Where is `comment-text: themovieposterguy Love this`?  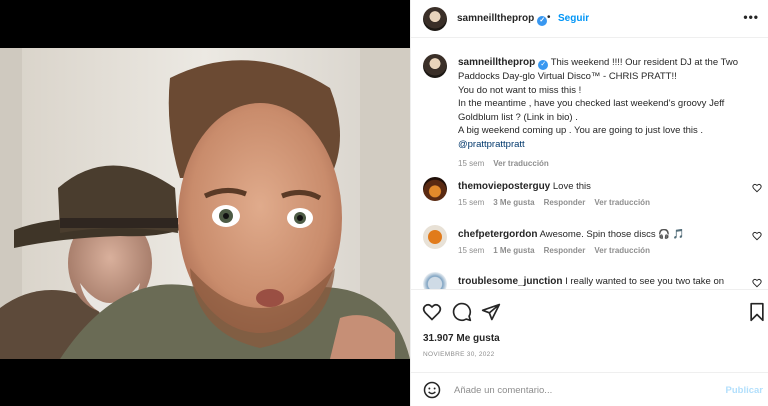
comment-text: themovieposterguy Love this is located at coordinates (598, 186).